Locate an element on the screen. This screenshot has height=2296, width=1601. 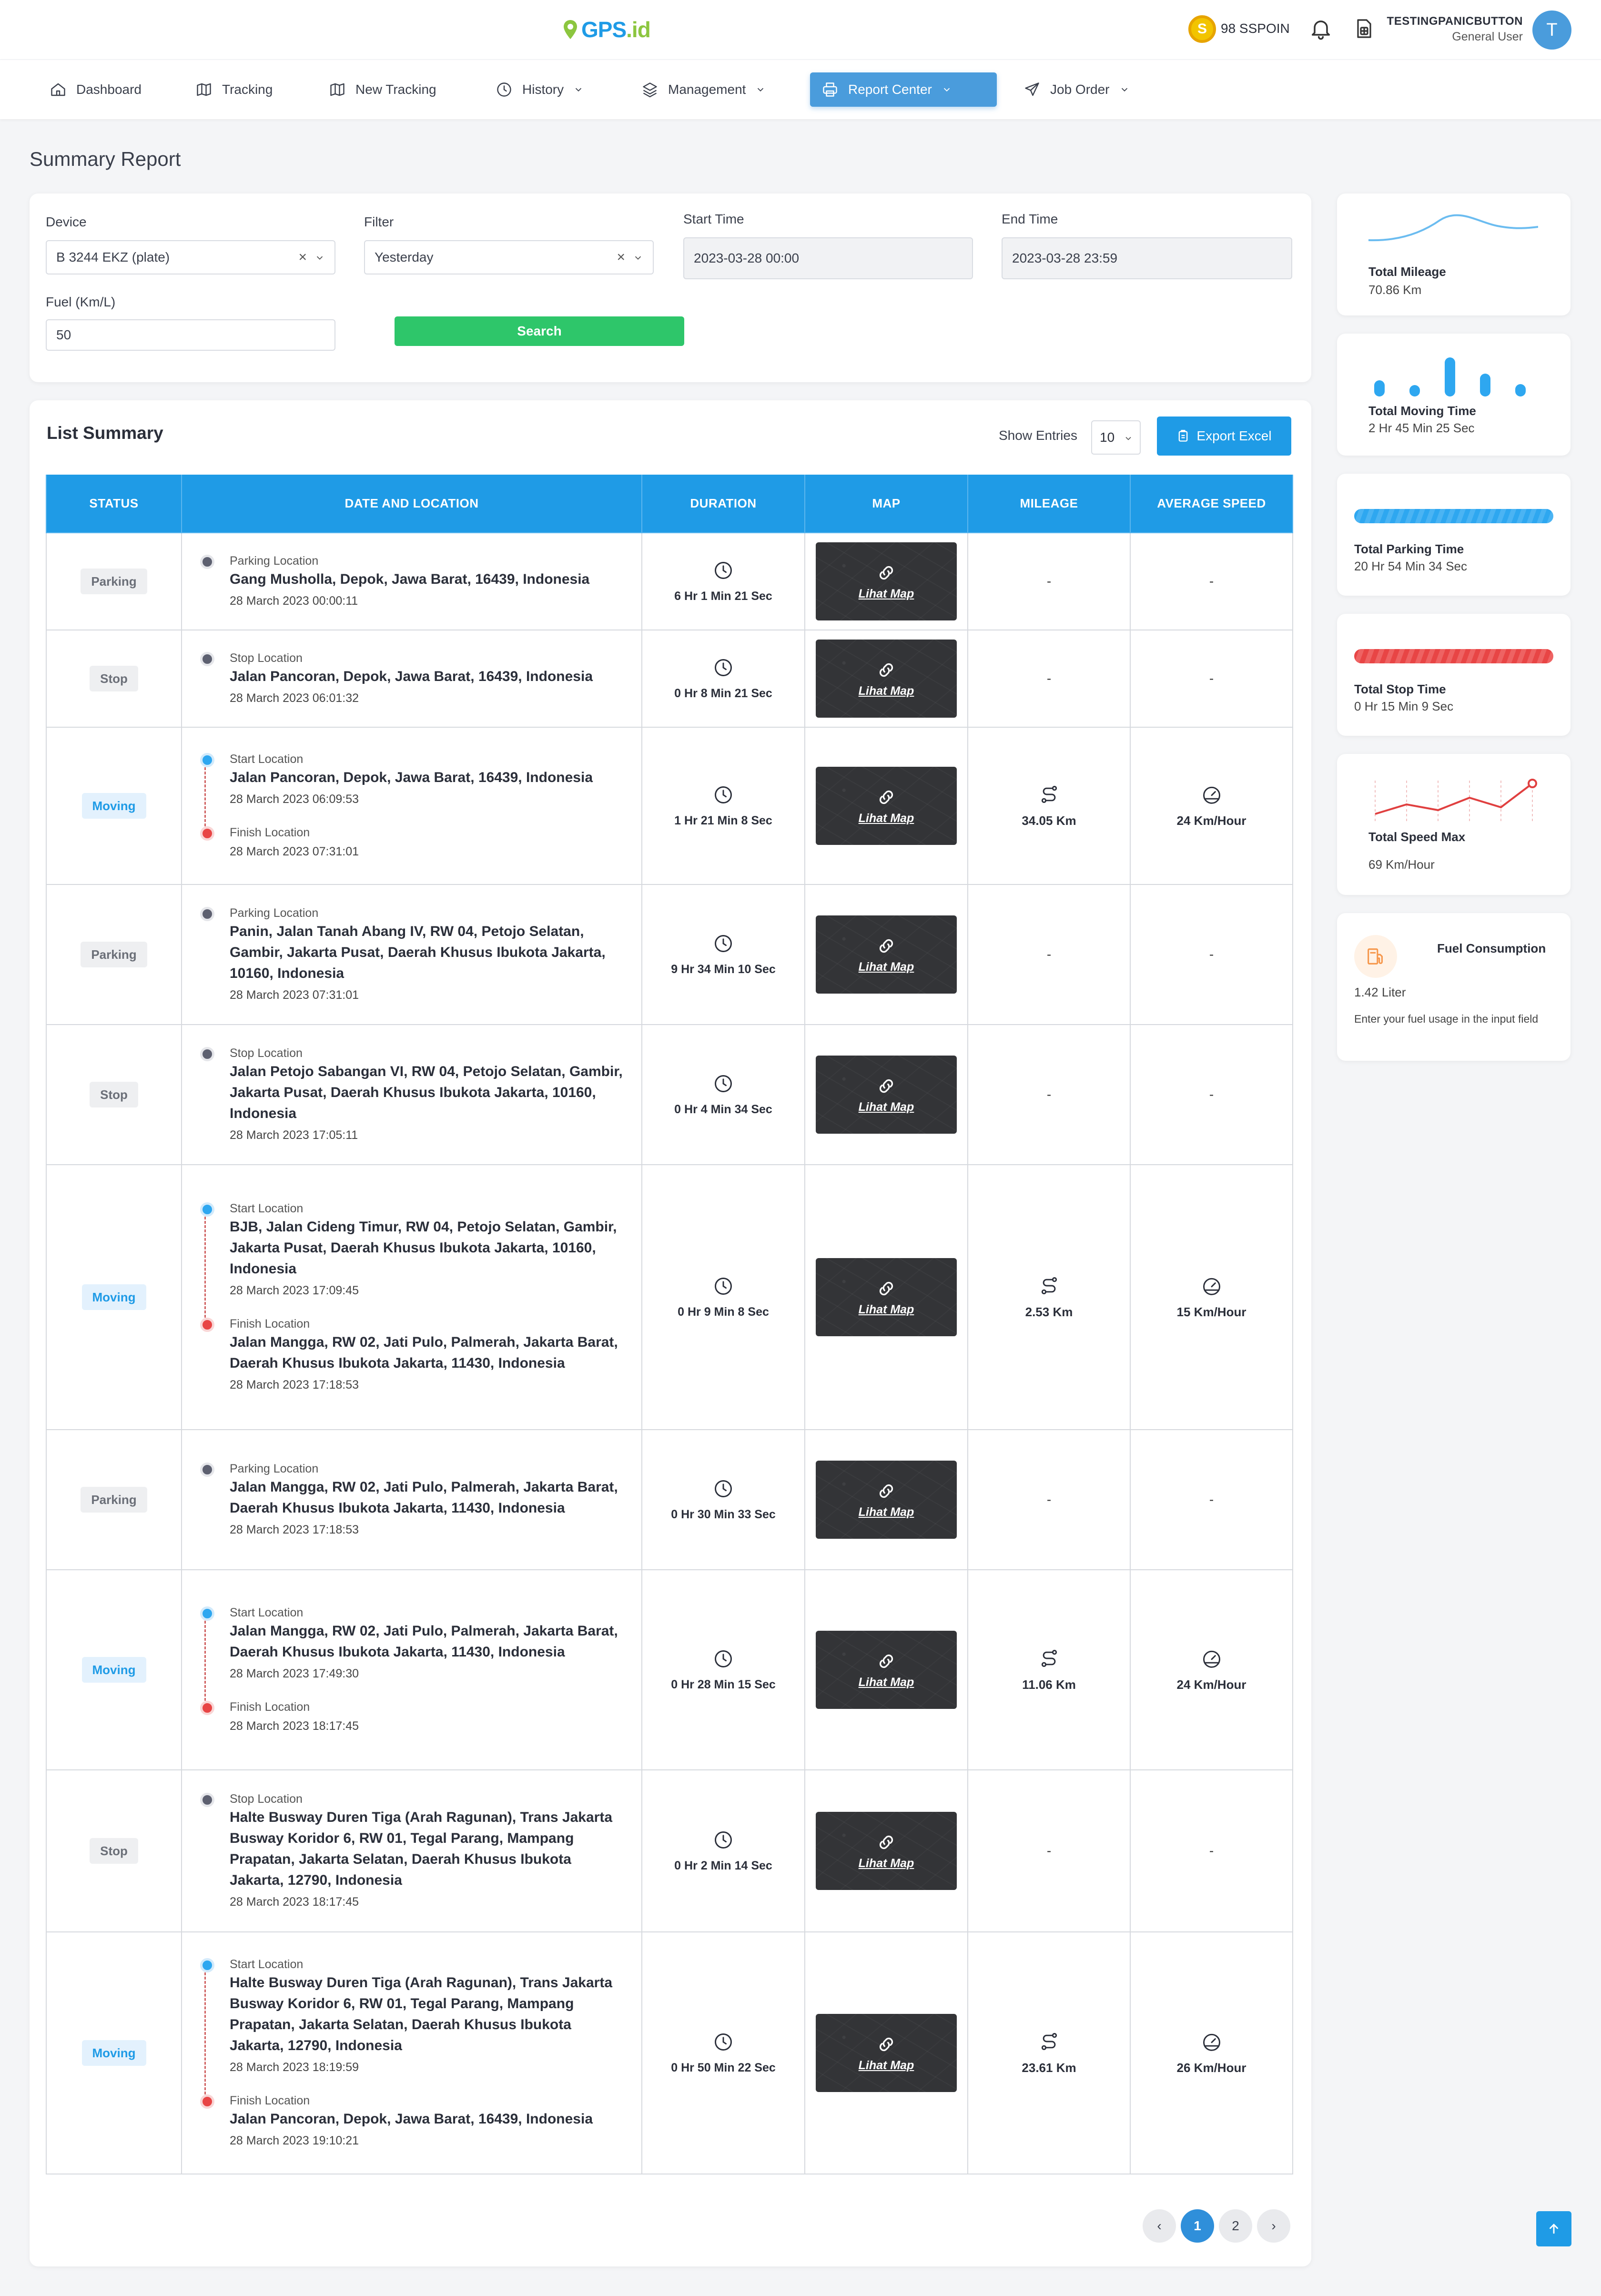
nav-report-center-label: Report Center is located at coordinates (890, 89).